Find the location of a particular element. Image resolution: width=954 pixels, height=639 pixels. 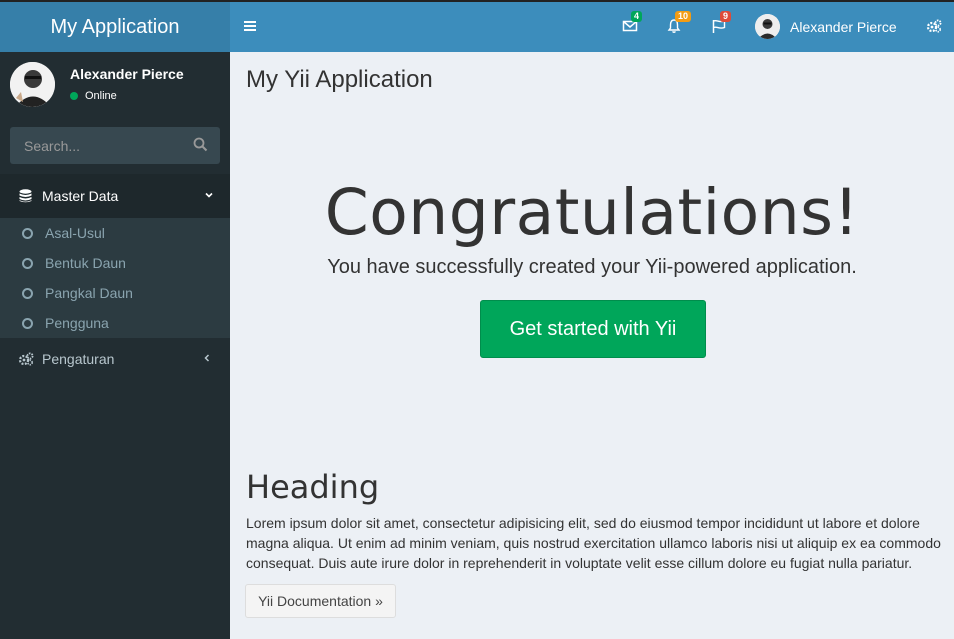

sidebar-item-label: Master Data is located at coordinates (80, 196).